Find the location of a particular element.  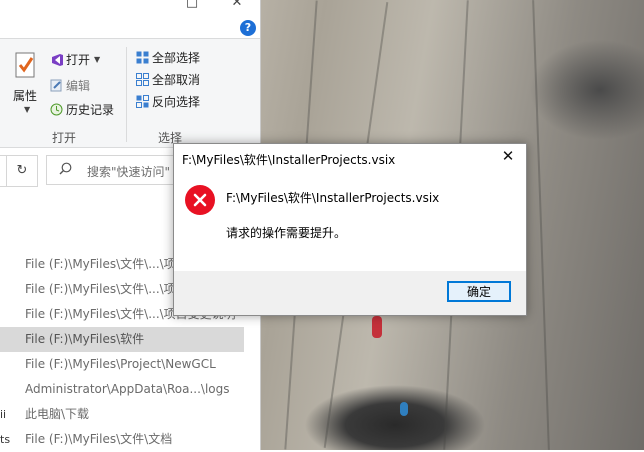

properties-label: 属性 is located at coordinates (25, 95).